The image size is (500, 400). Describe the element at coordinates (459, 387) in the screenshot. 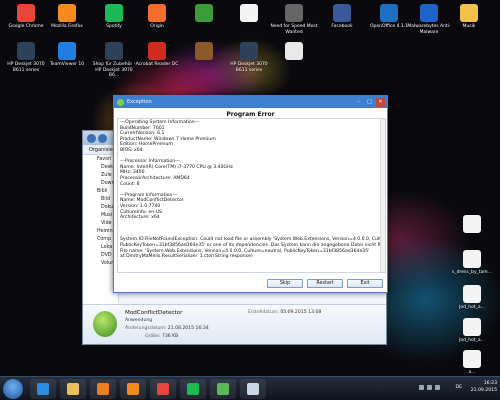

I see `language-indicator: DE` at that location.